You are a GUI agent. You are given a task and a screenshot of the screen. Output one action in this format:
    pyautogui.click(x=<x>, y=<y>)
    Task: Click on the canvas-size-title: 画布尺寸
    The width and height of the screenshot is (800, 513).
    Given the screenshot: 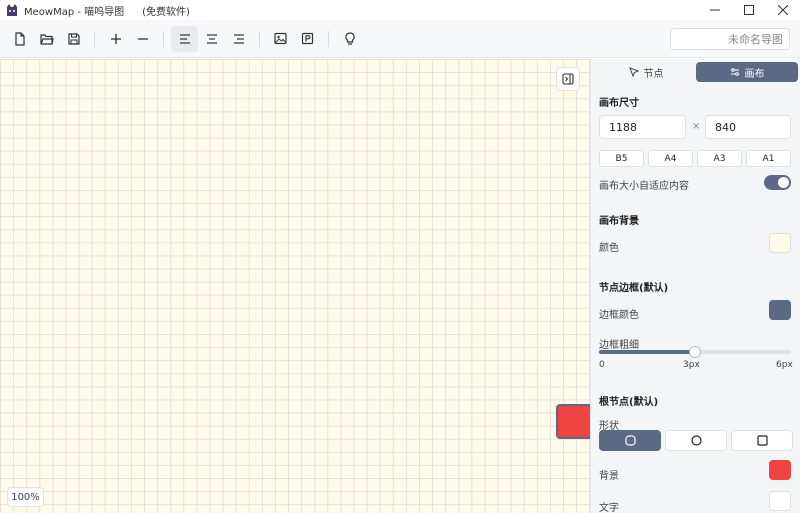 What is the action you would take?
    pyautogui.click(x=619, y=103)
    